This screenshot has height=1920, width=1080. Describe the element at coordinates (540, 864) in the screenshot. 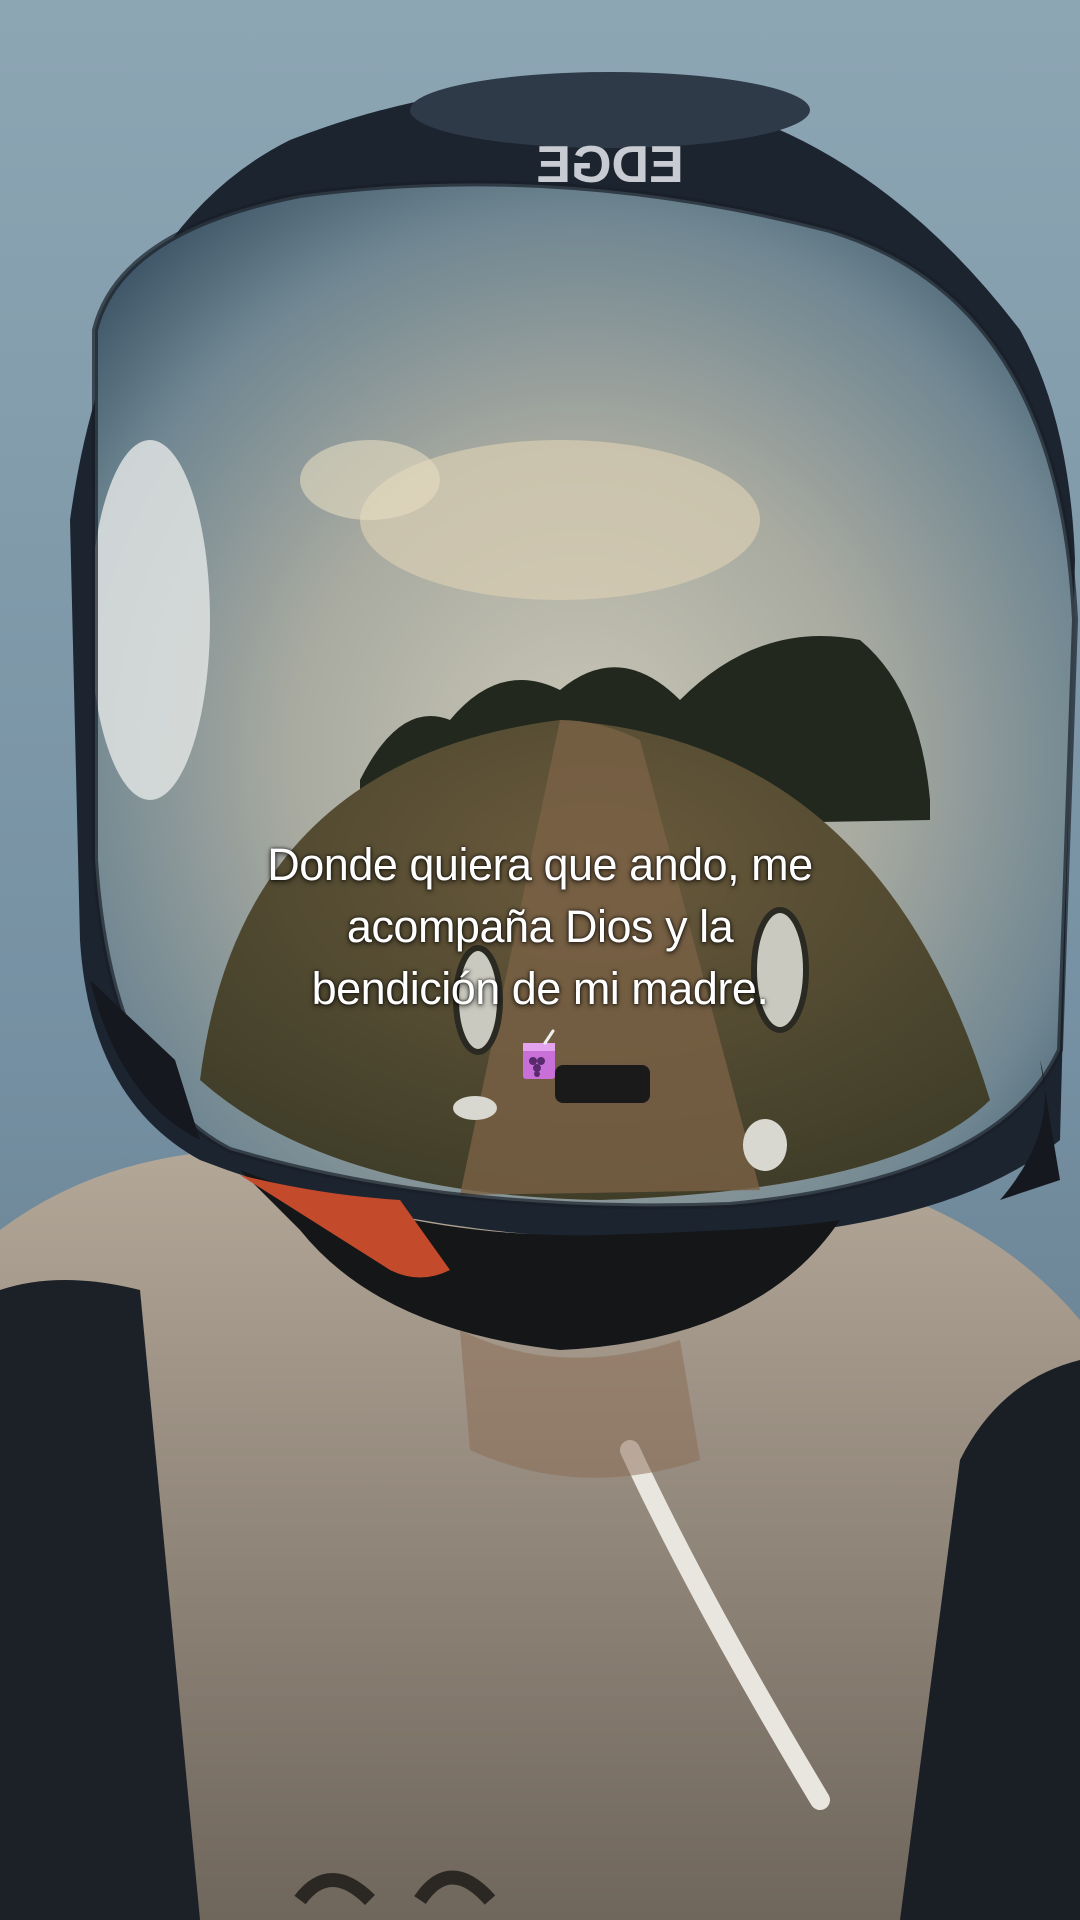

I see `caption-line-1: Donde quiera que ando, me` at that location.